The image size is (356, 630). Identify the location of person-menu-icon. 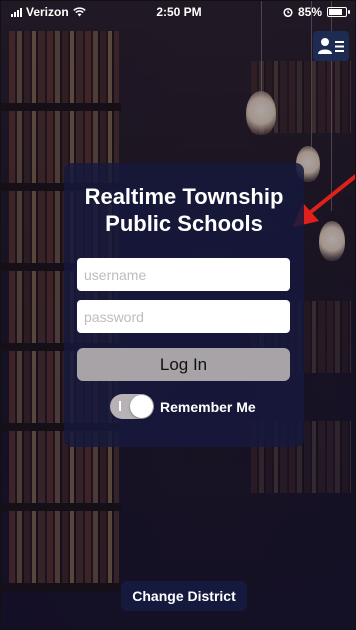
(331, 46).